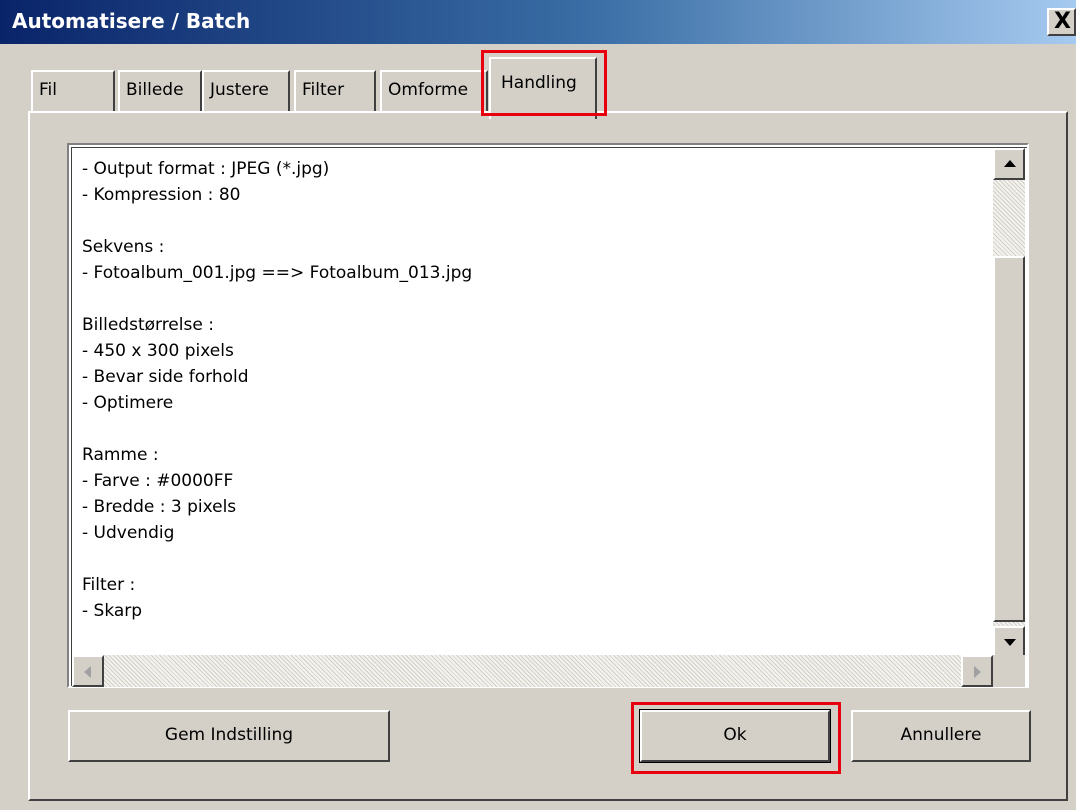  Describe the element at coordinates (544, 83) in the screenshot. I see `tab-highlight-box` at that location.